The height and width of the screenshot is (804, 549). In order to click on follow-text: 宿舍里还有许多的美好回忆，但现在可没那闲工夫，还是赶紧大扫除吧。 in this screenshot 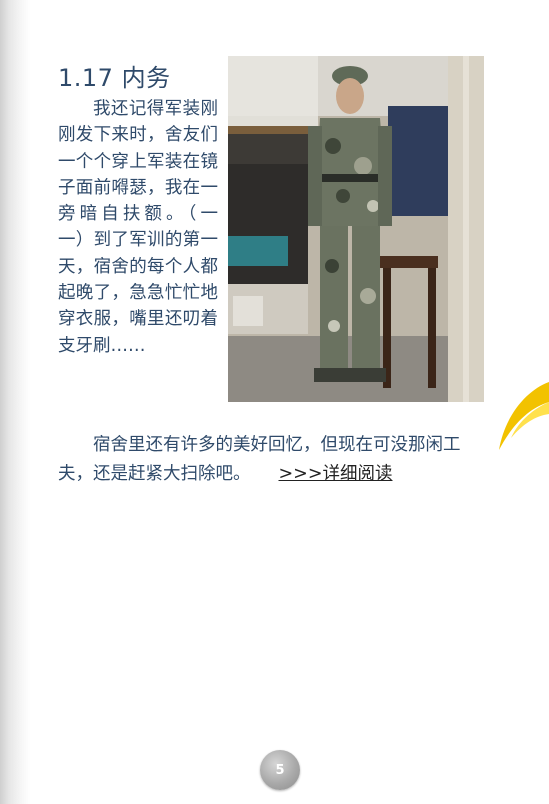, I will do `click(259, 459)`.